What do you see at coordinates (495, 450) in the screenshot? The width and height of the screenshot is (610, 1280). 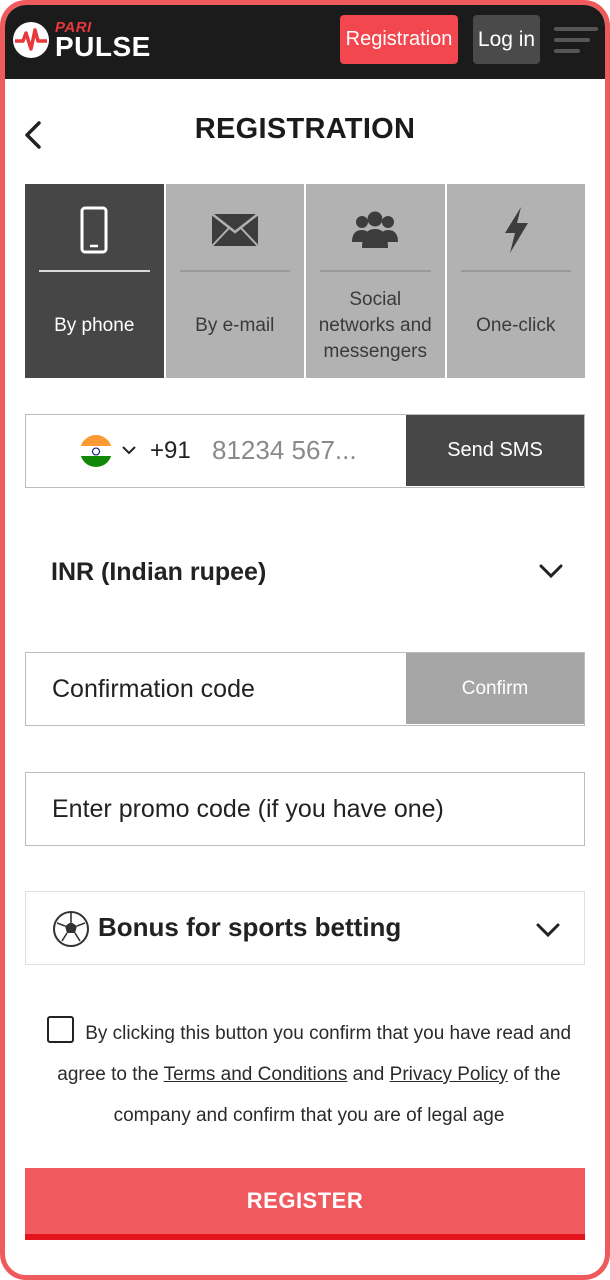 I see `send-sms-button: Send SMS` at bounding box center [495, 450].